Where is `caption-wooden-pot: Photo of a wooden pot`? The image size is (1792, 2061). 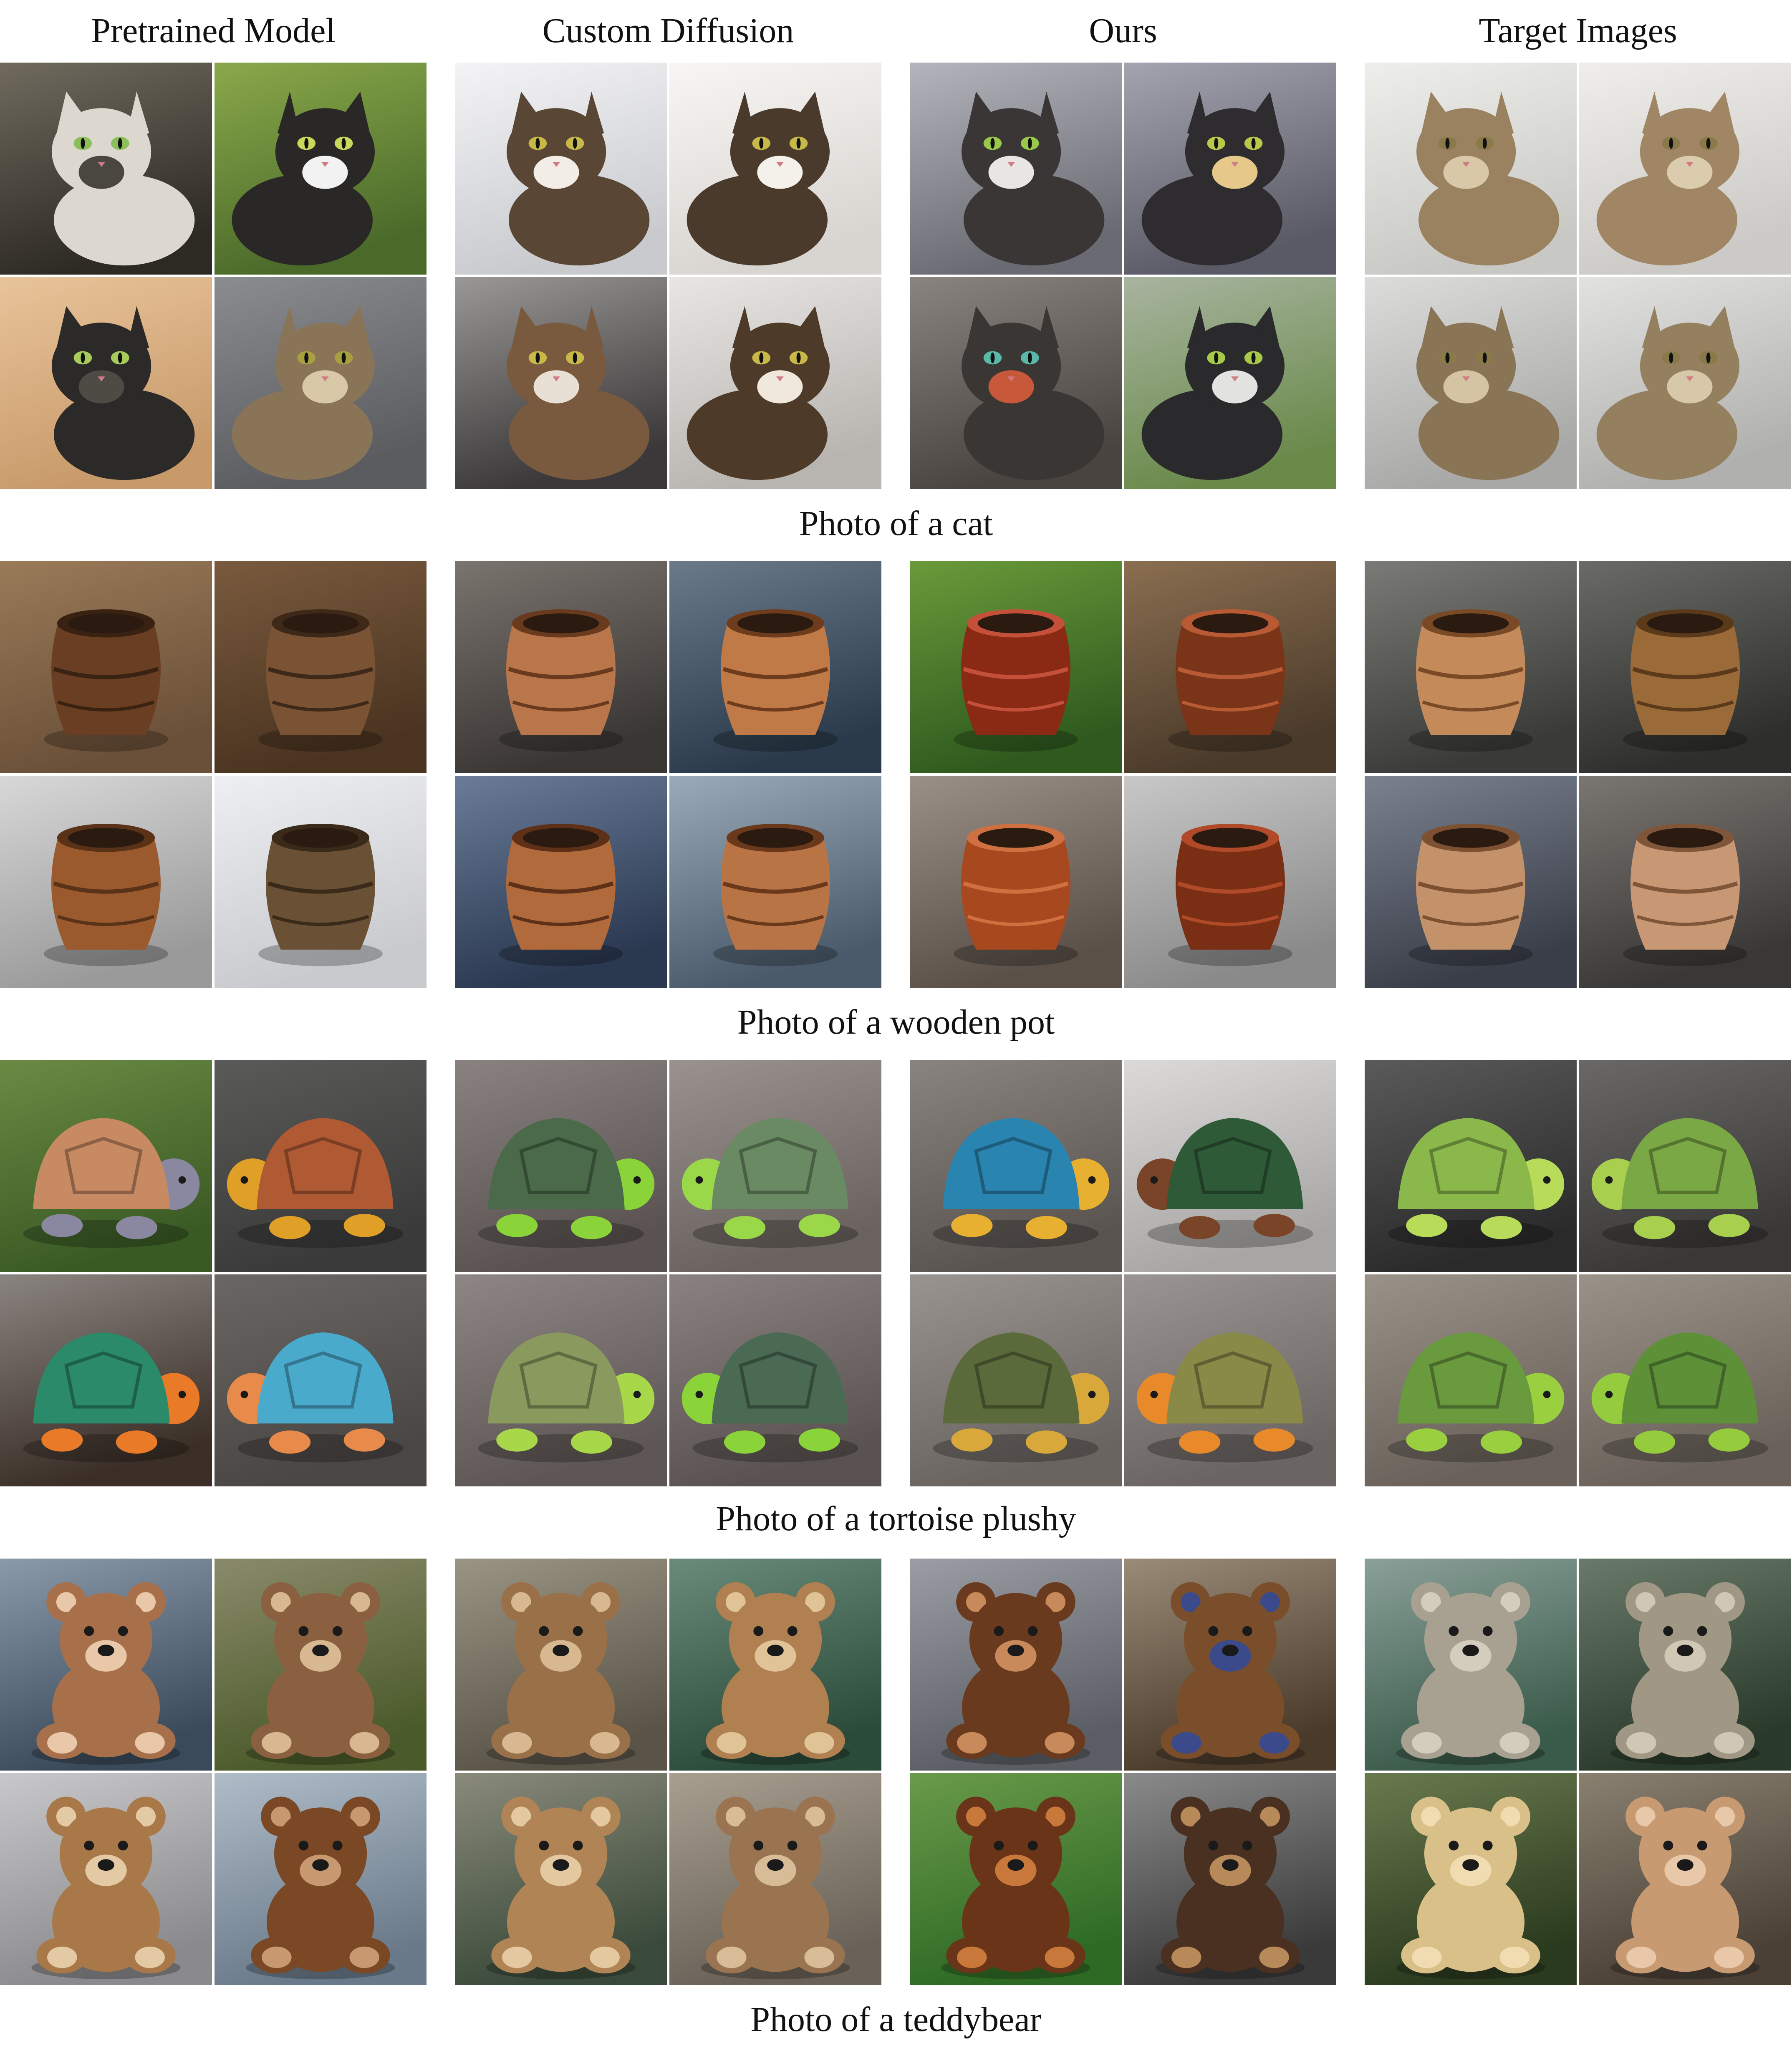 caption-wooden-pot: Photo of a wooden pot is located at coordinates (896, 1022).